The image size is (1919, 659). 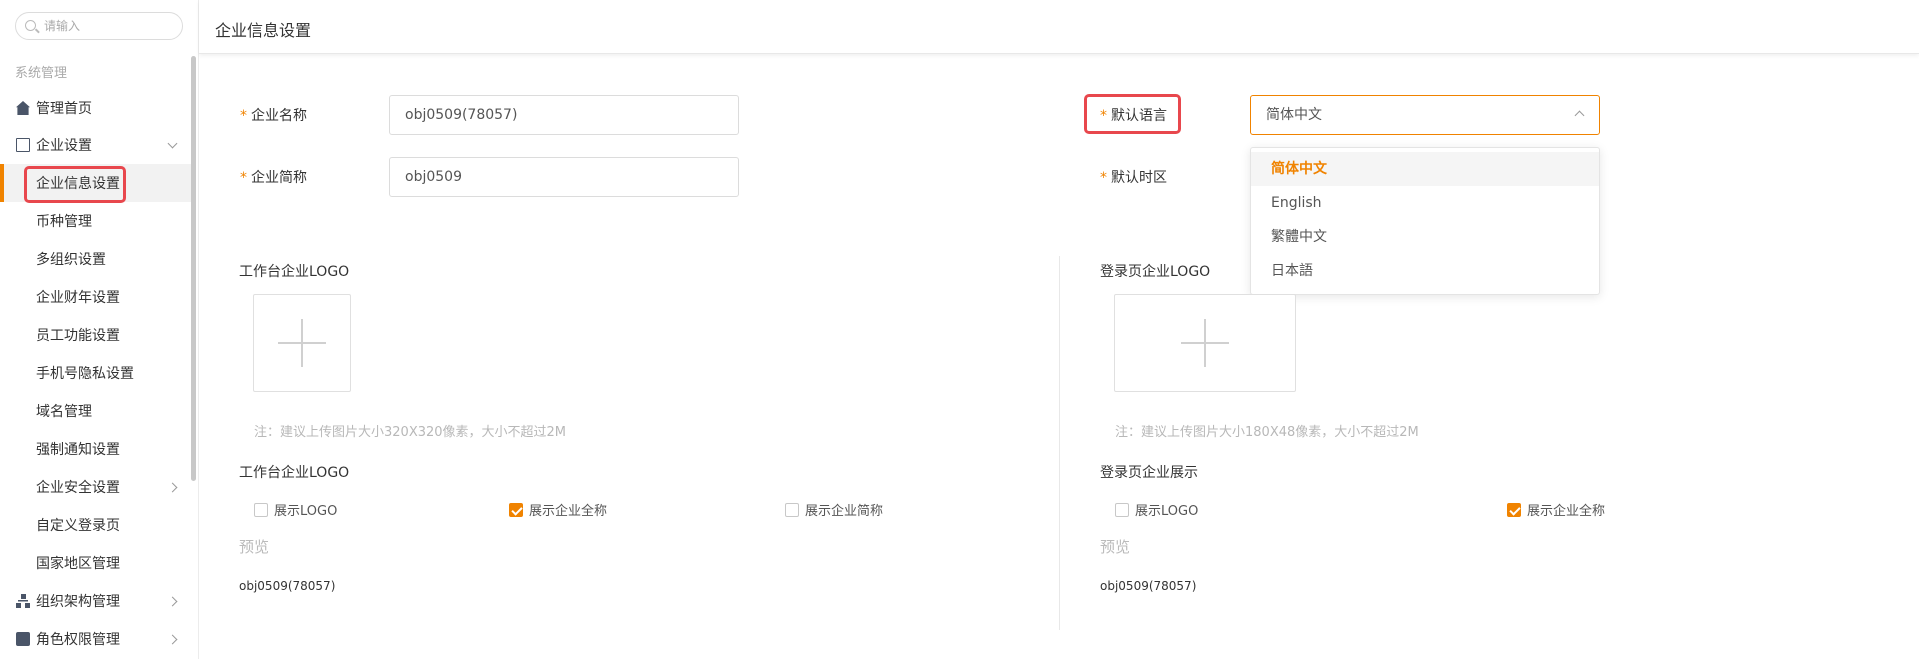 What do you see at coordinates (23, 601) in the screenshot?
I see `org-chart-icon` at bounding box center [23, 601].